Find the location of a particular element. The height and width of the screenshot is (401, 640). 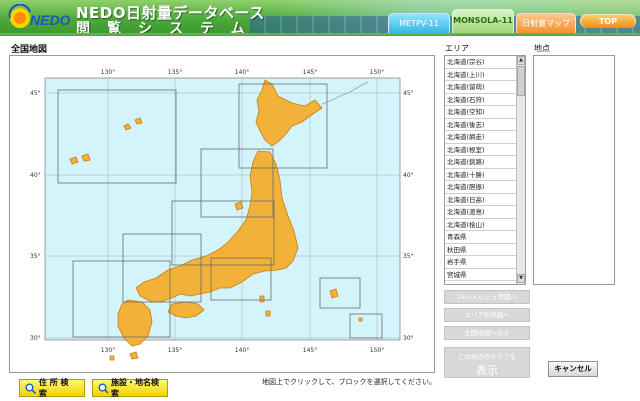

tab-monsola-11: MONSOLA-11 is located at coordinates (483, 21).